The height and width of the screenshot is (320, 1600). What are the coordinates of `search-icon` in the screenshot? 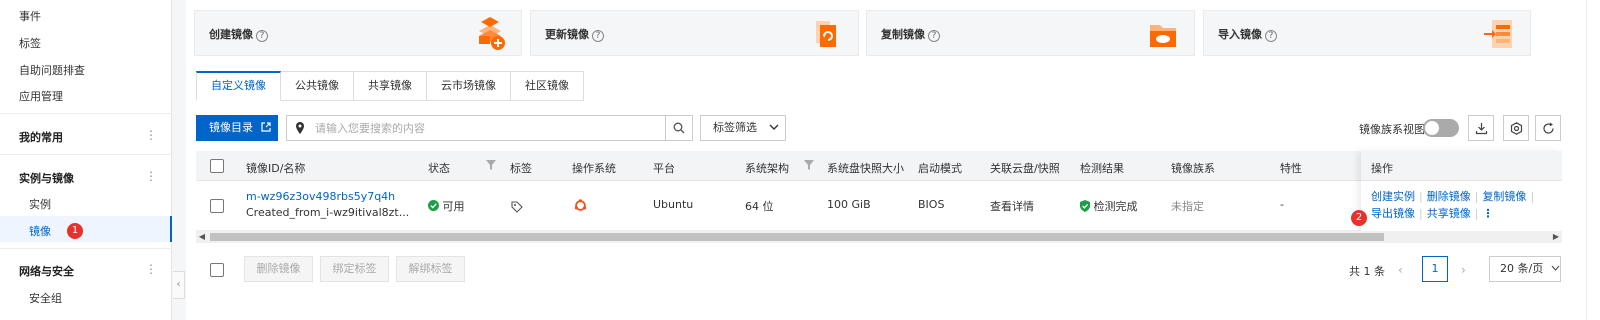 It's located at (679, 128).